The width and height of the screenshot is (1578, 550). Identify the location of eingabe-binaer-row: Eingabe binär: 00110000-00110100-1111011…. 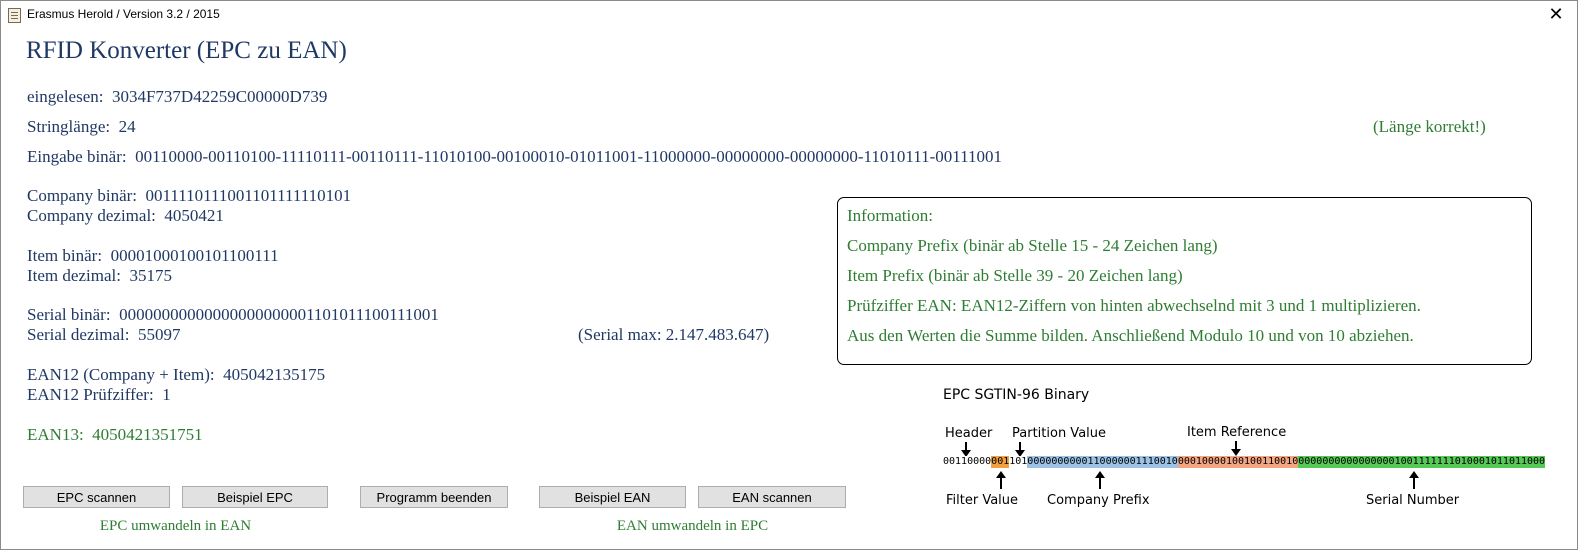
(514, 157).